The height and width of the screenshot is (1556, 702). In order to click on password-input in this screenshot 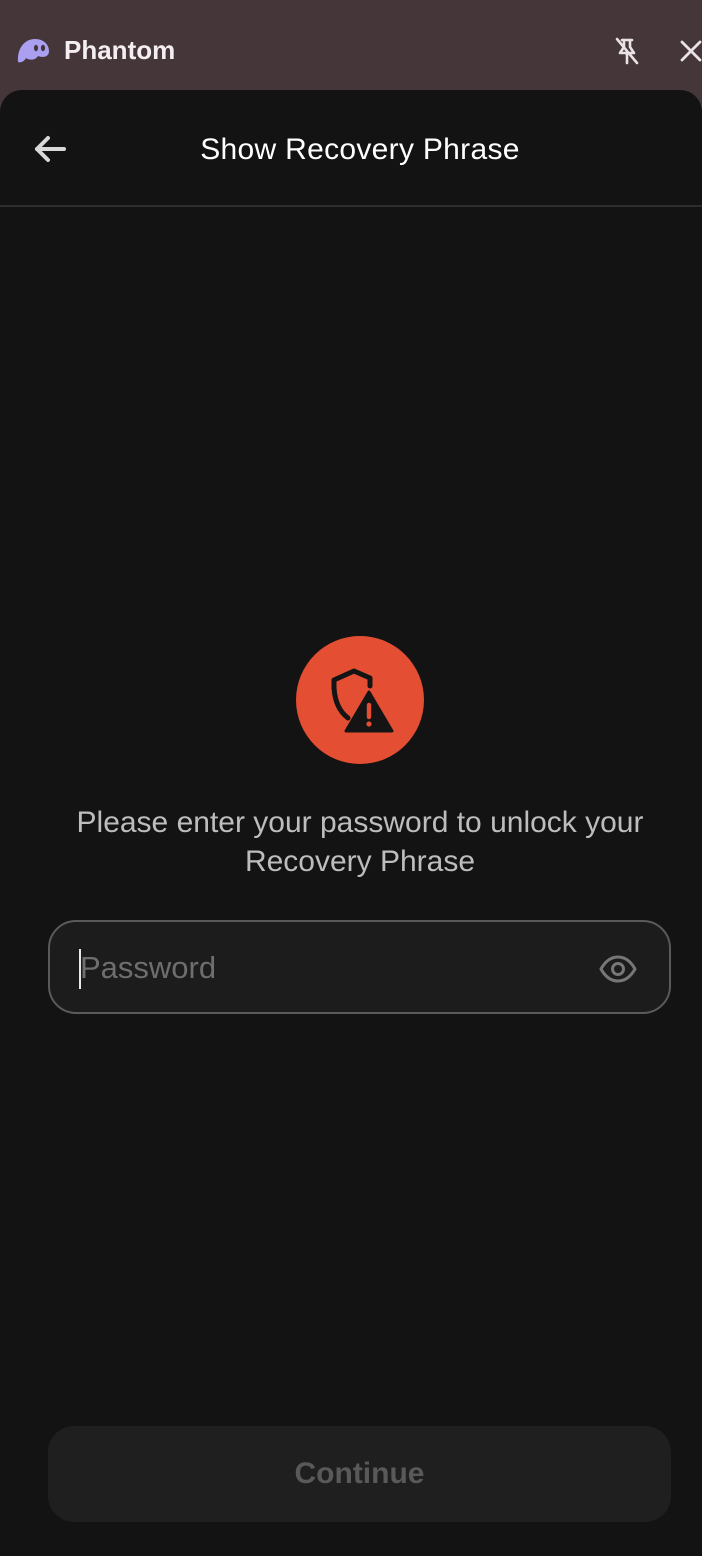, I will do `click(328, 968)`.